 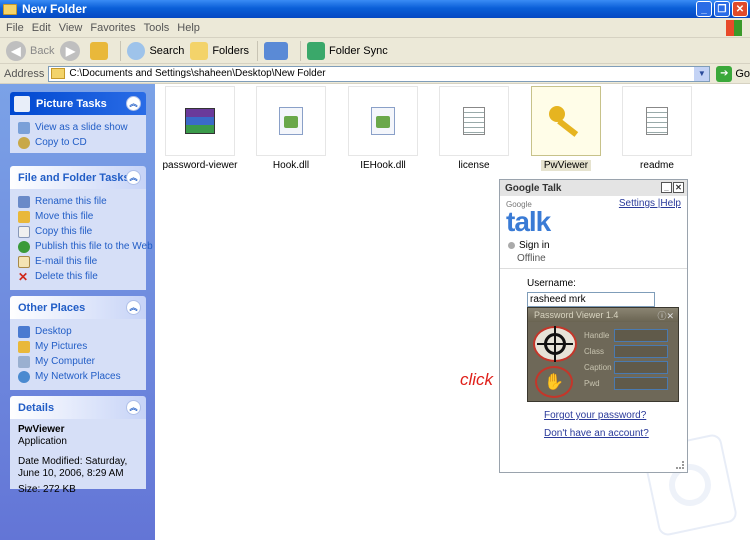 What do you see at coordinates (78, 376) in the screenshot?
I see `place-network: My Network Places` at bounding box center [78, 376].